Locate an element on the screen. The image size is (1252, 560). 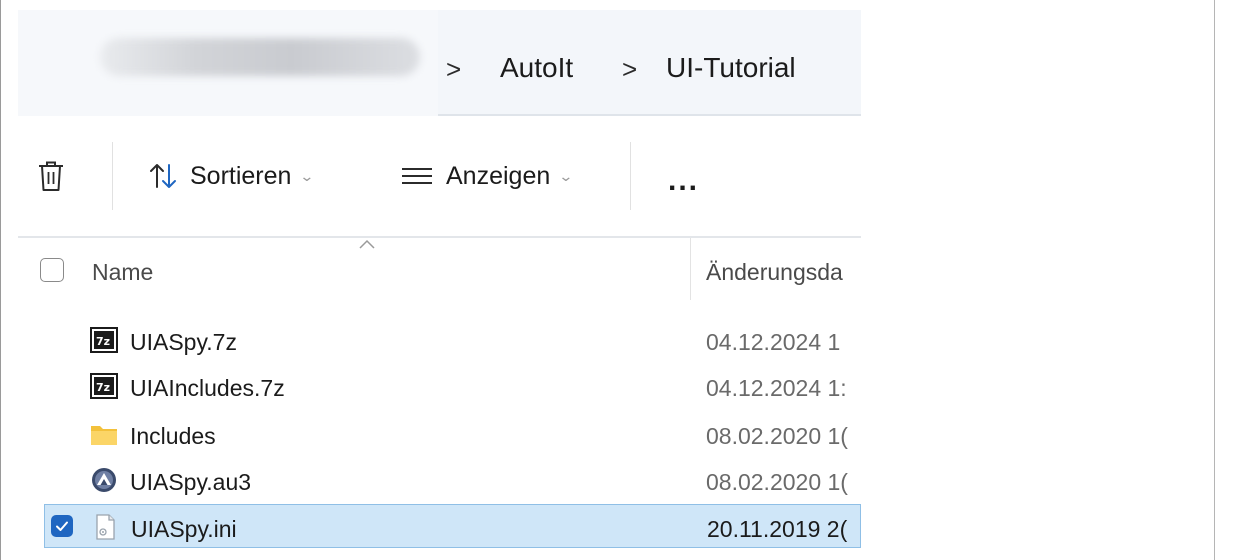
row-checkbox-checked is located at coordinates (62, 526).